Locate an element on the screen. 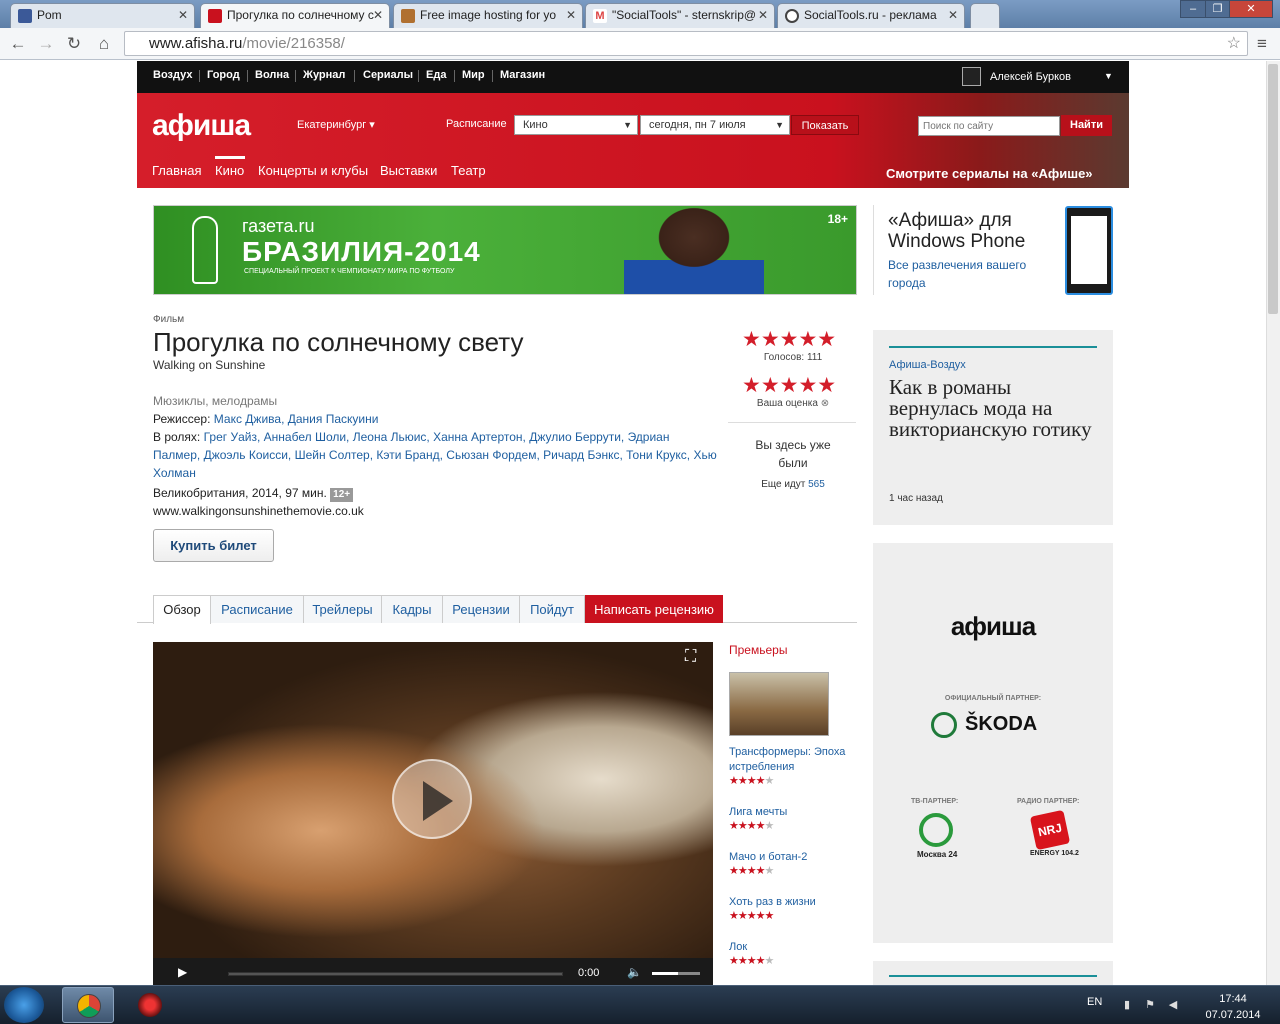  search-button: Найти is located at coordinates (1086, 125).